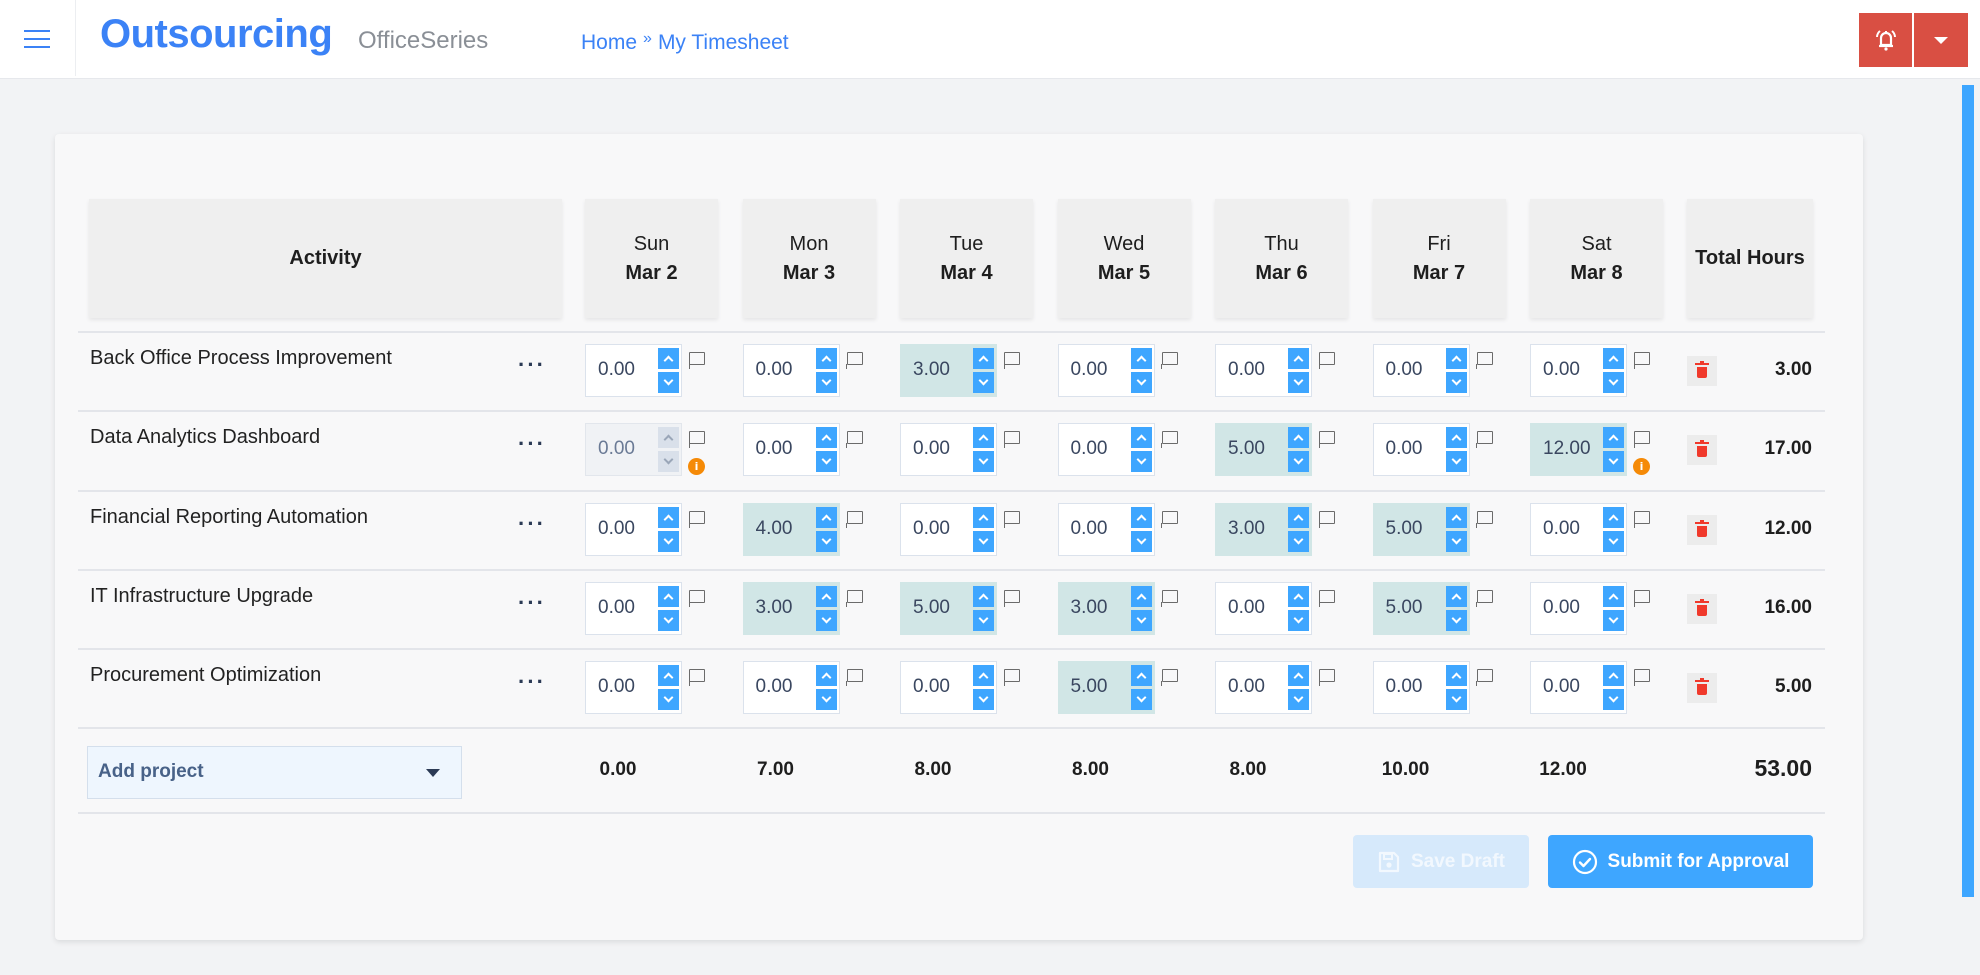  What do you see at coordinates (609, 43) in the screenshot?
I see `breadcrumb-home: Home` at bounding box center [609, 43].